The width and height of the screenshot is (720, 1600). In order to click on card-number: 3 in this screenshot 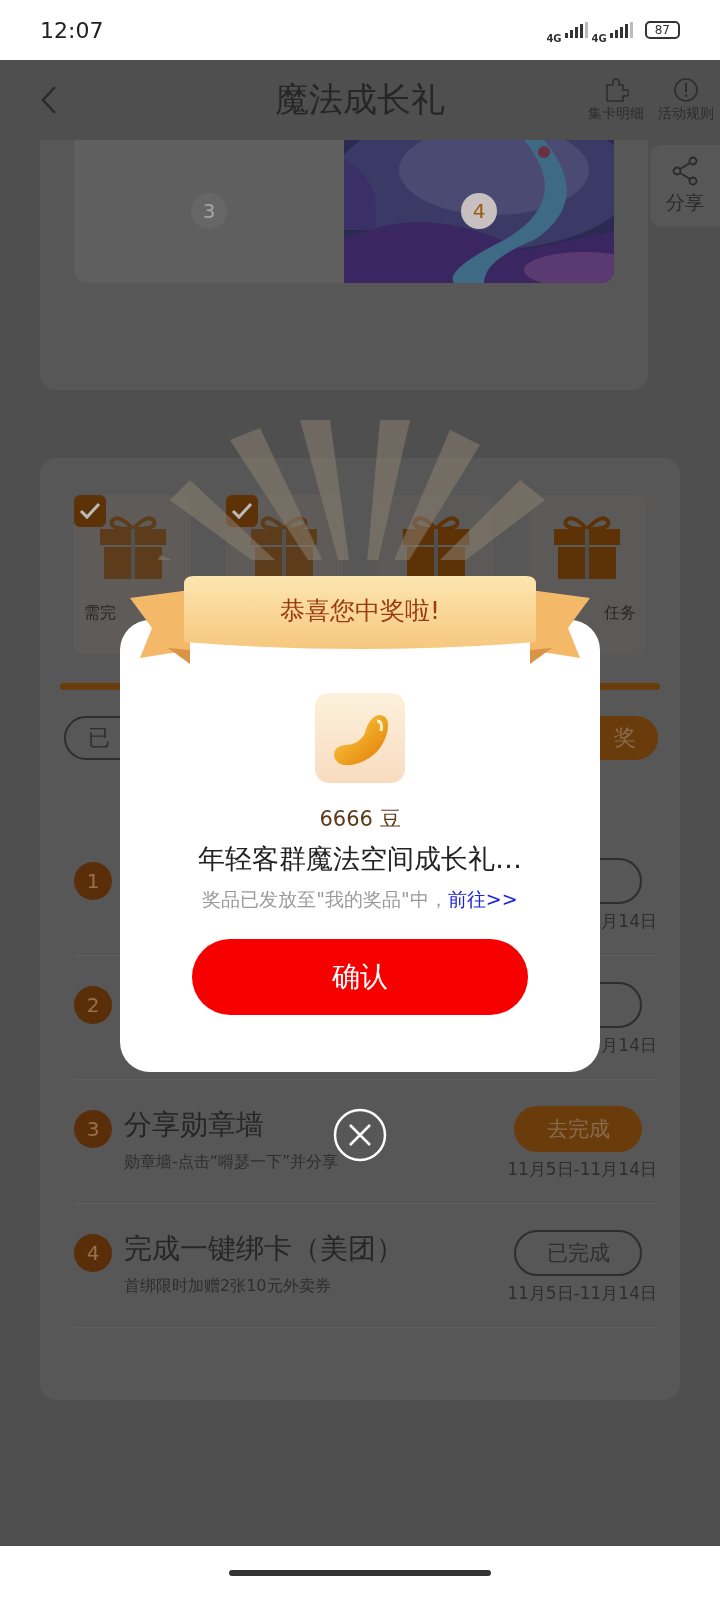, I will do `click(209, 210)`.